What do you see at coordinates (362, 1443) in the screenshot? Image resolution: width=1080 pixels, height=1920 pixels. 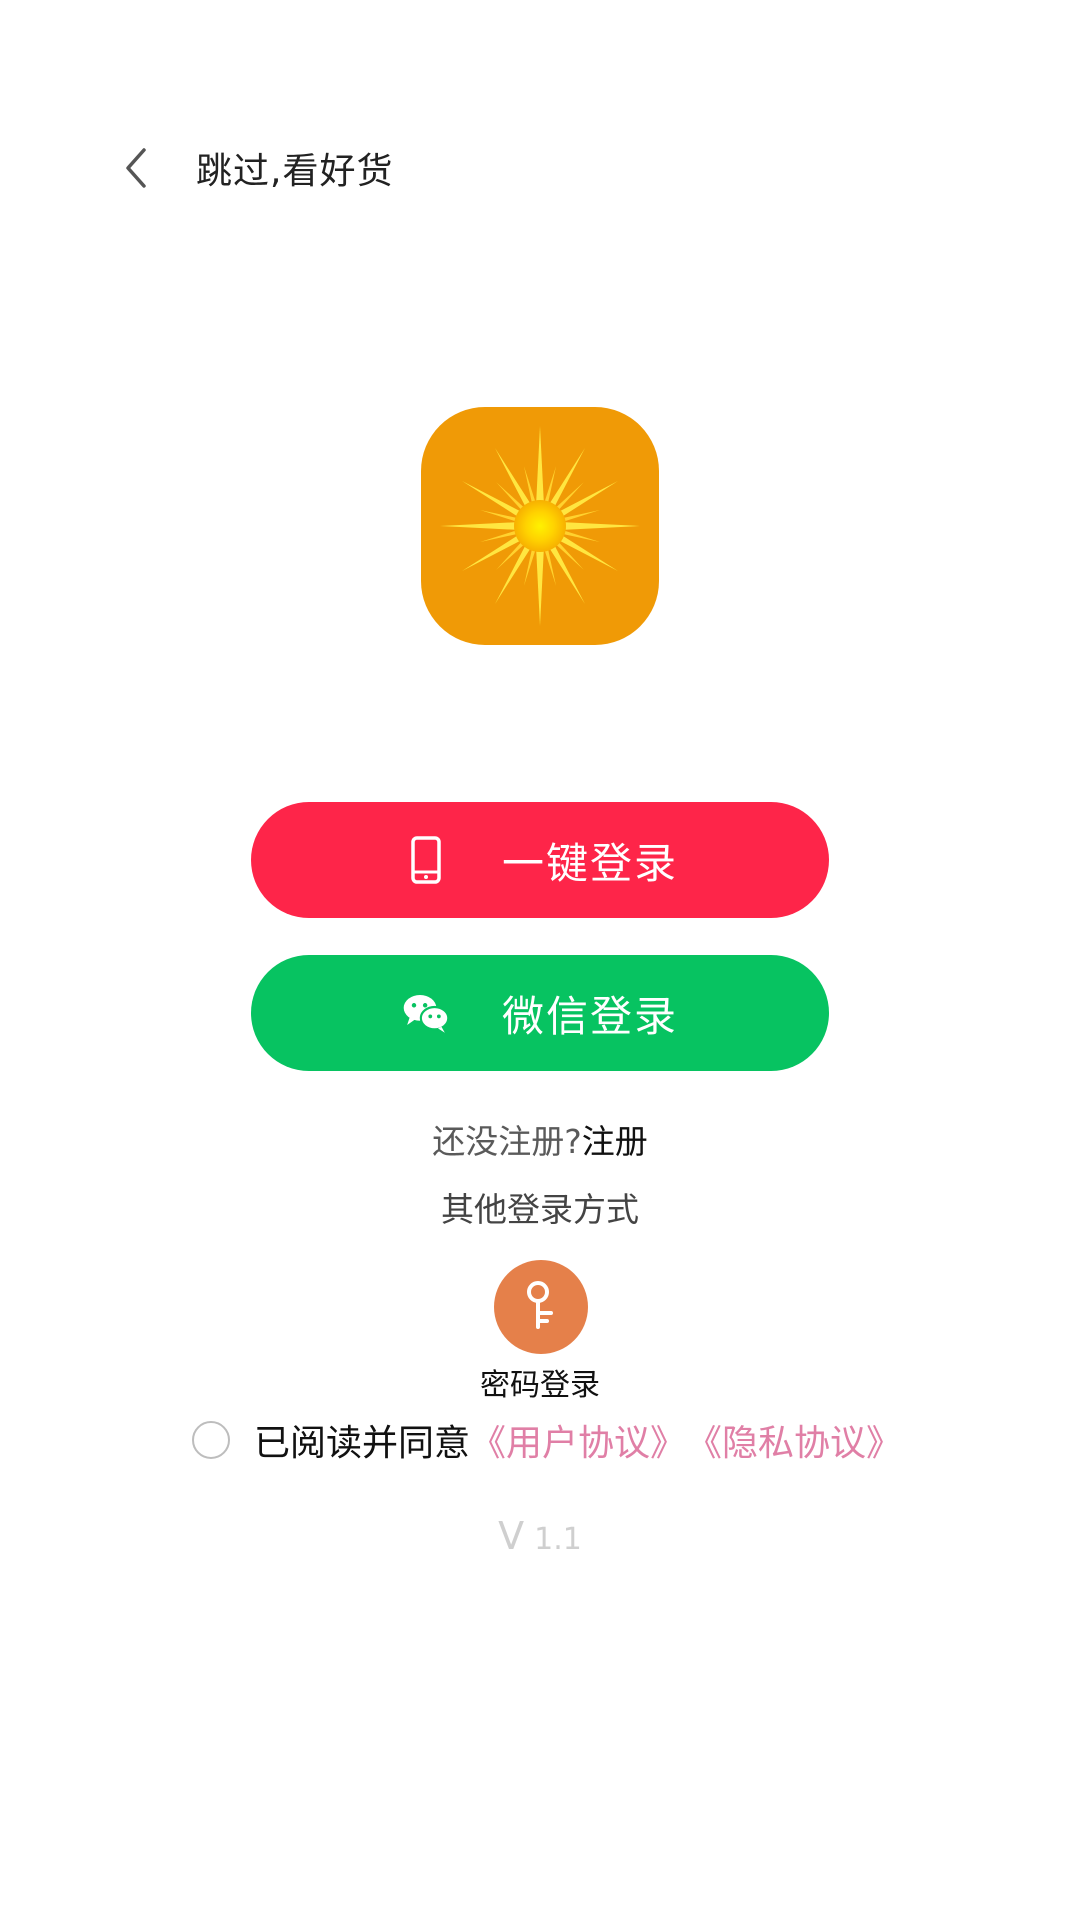 I see `agreement-text: 已阅读并同意` at bounding box center [362, 1443].